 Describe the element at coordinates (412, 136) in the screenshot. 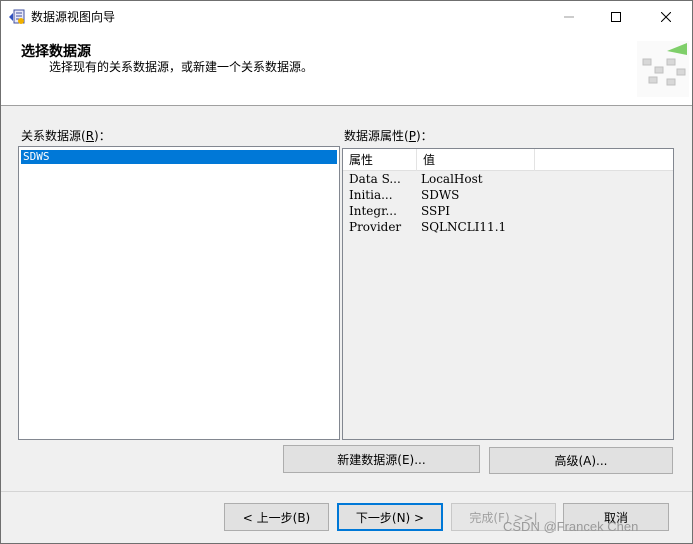

I see `datasource-properties-label-key: P` at that location.